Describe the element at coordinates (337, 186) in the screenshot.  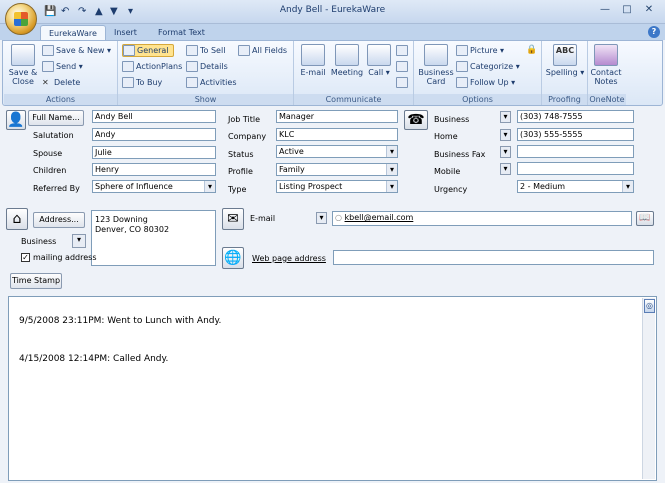
I see `type-select: Listing Prospect` at that location.